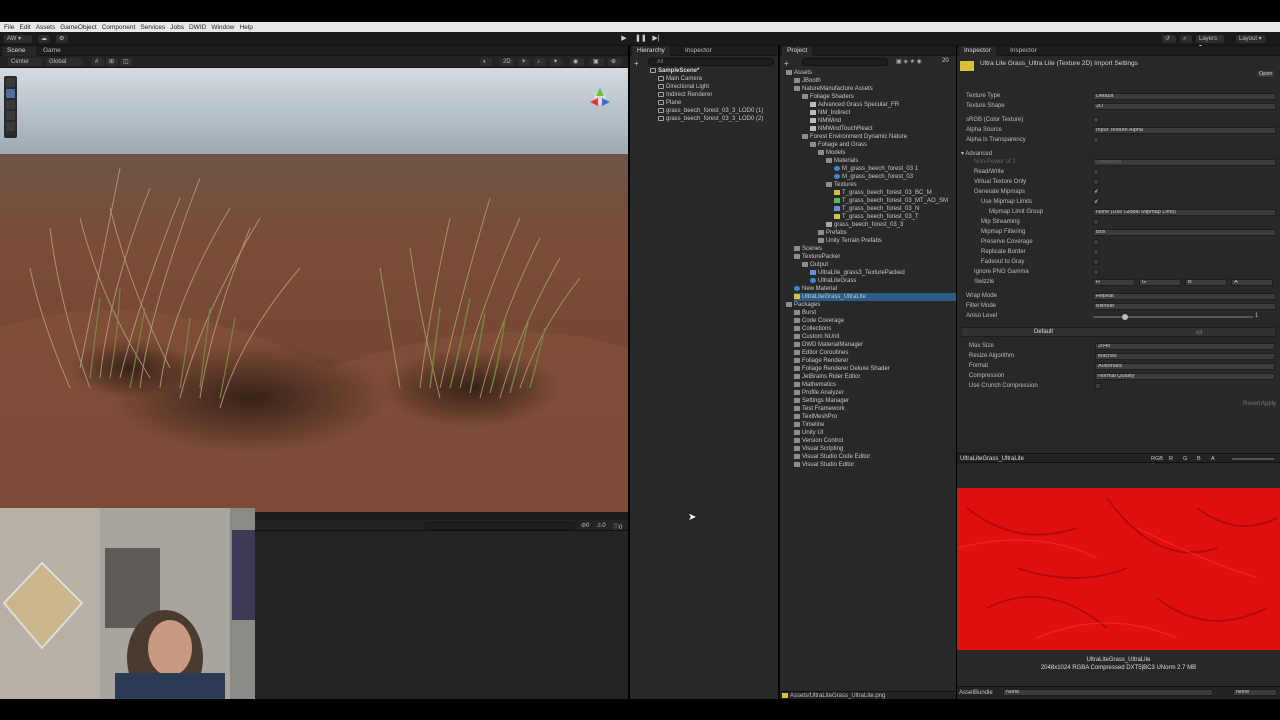  What do you see at coordinates (1173, 317) in the screenshot?
I see `aniso-slider` at bounding box center [1173, 317].